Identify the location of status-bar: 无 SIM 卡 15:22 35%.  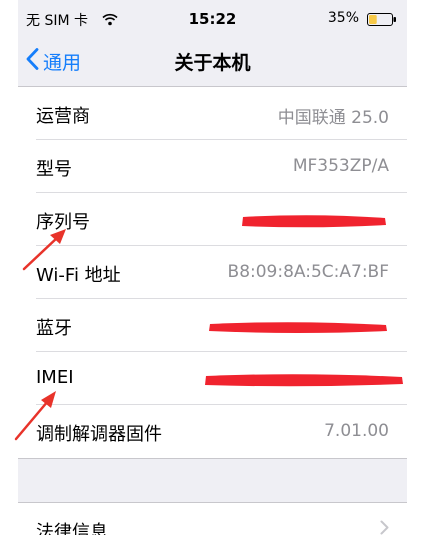
(212, 19).